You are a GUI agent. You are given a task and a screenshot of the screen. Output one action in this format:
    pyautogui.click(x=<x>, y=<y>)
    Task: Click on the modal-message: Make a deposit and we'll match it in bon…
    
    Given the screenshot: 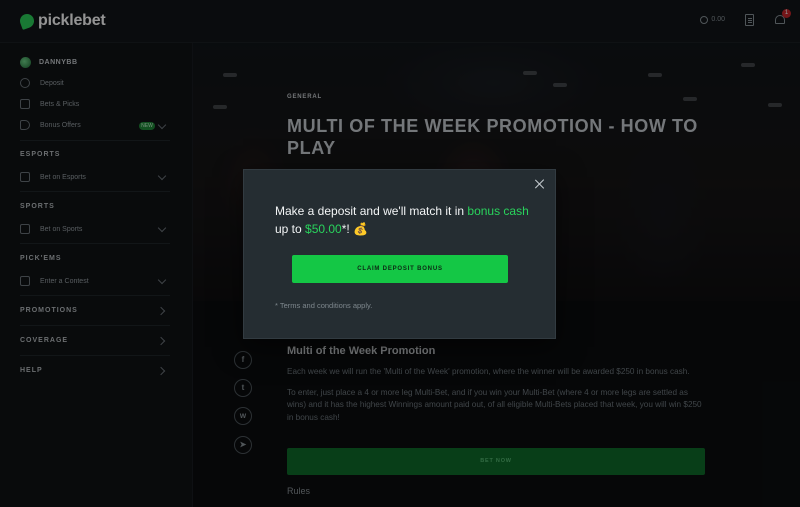 What is the action you would take?
    pyautogui.click(x=405, y=220)
    